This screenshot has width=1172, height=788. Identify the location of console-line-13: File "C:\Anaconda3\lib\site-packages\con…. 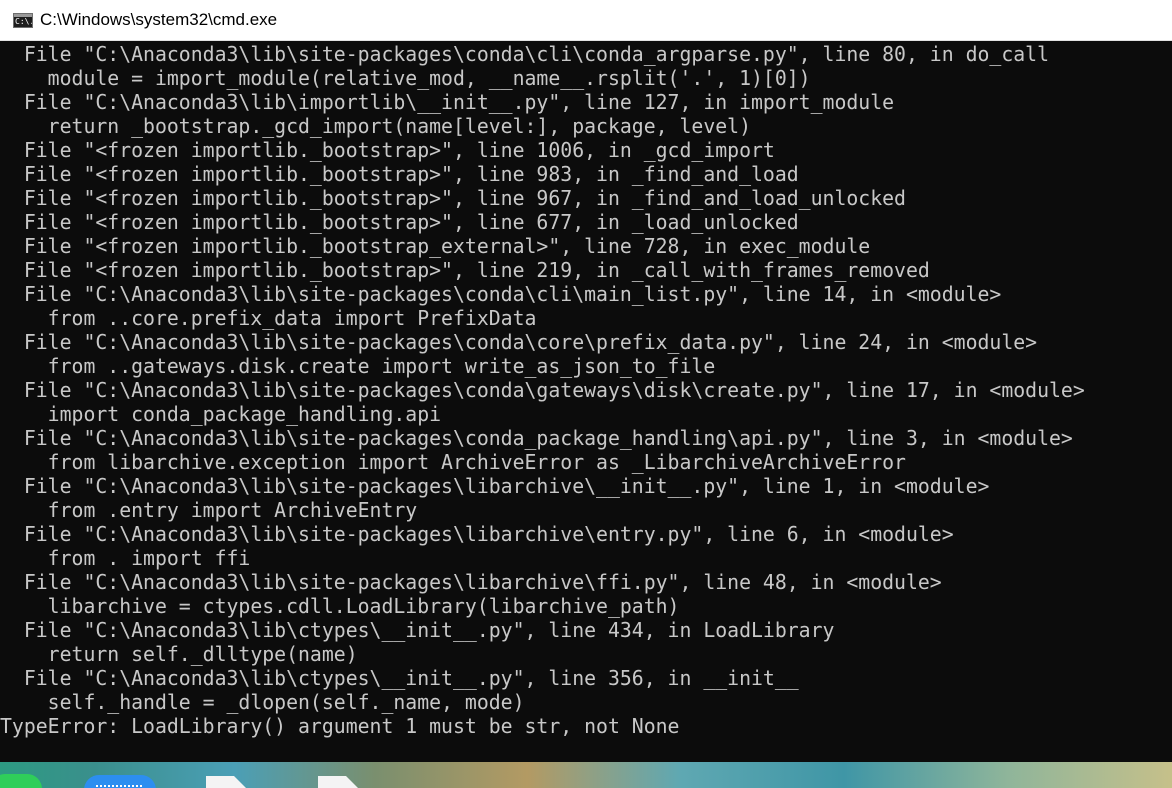
(519, 342).